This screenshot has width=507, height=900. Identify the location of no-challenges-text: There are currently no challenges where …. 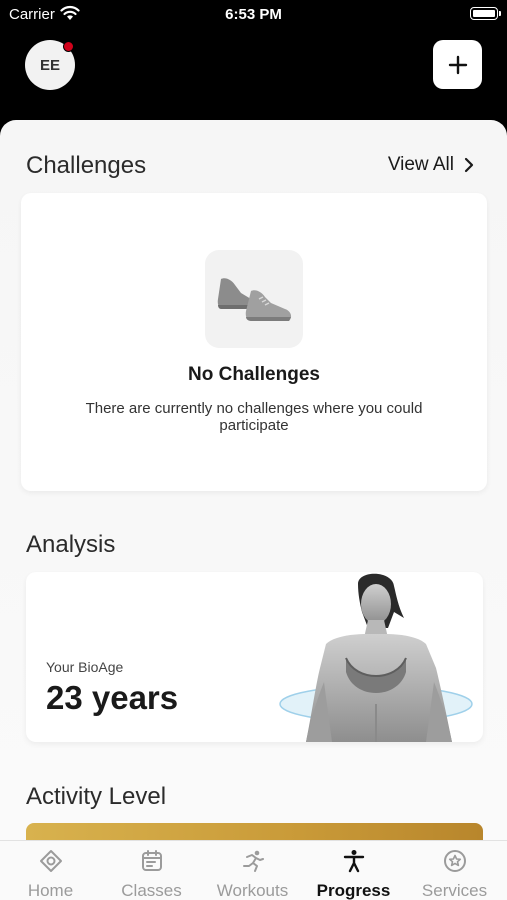
(254, 417).